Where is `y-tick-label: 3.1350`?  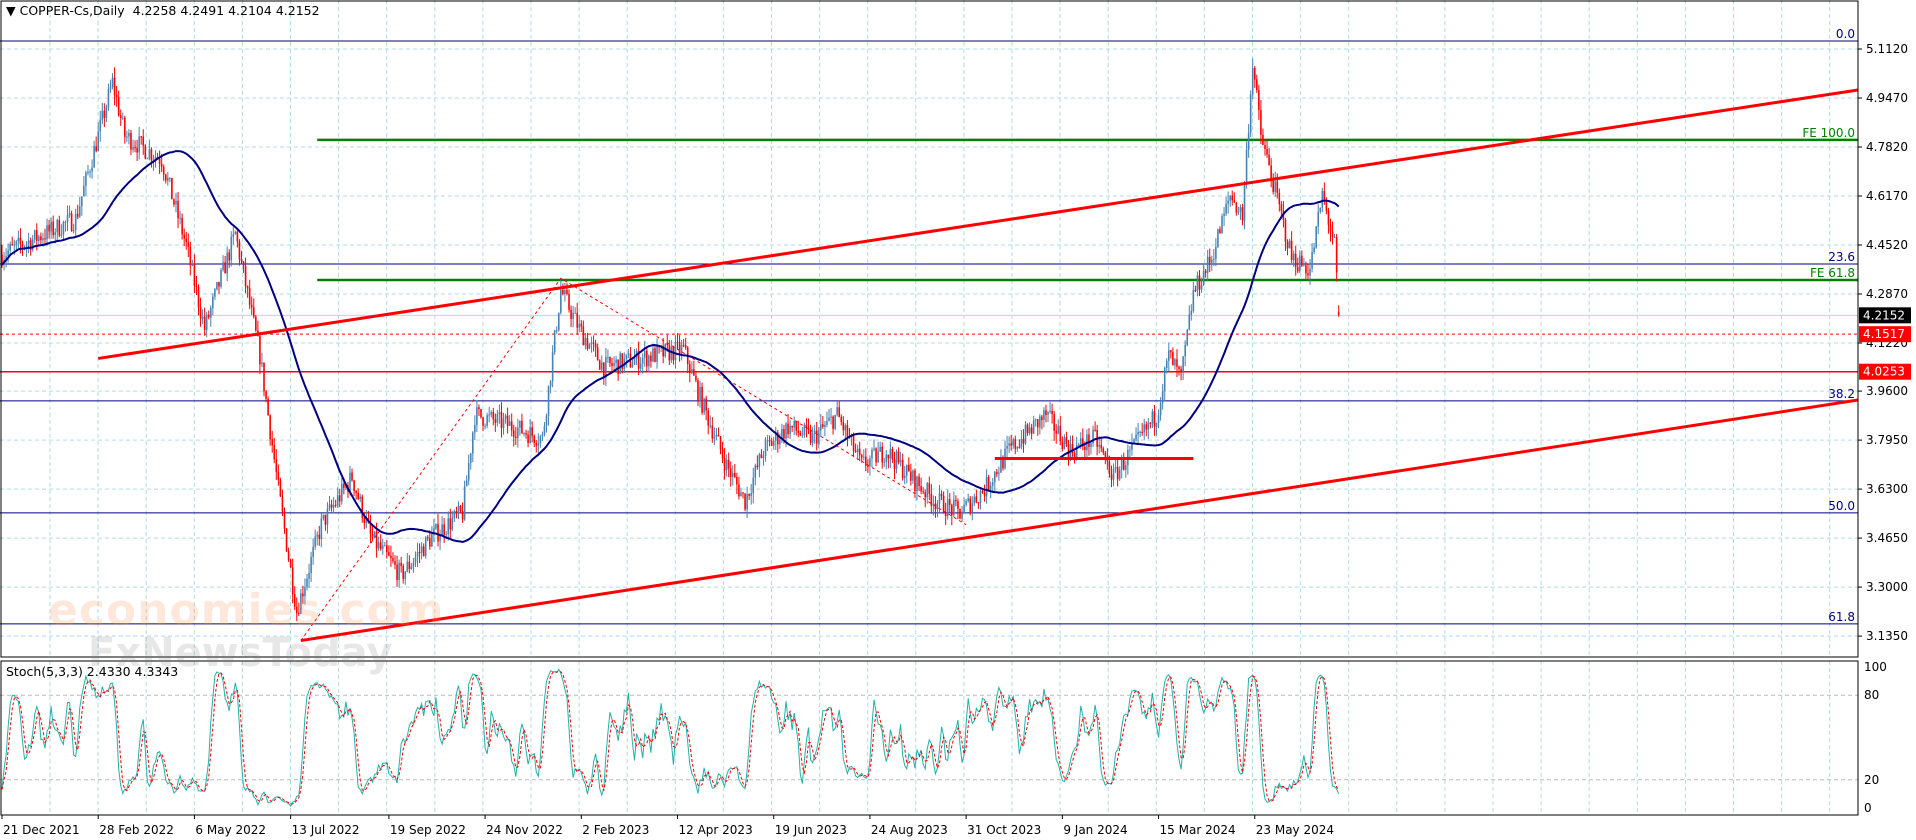 y-tick-label: 3.1350 is located at coordinates (1887, 636).